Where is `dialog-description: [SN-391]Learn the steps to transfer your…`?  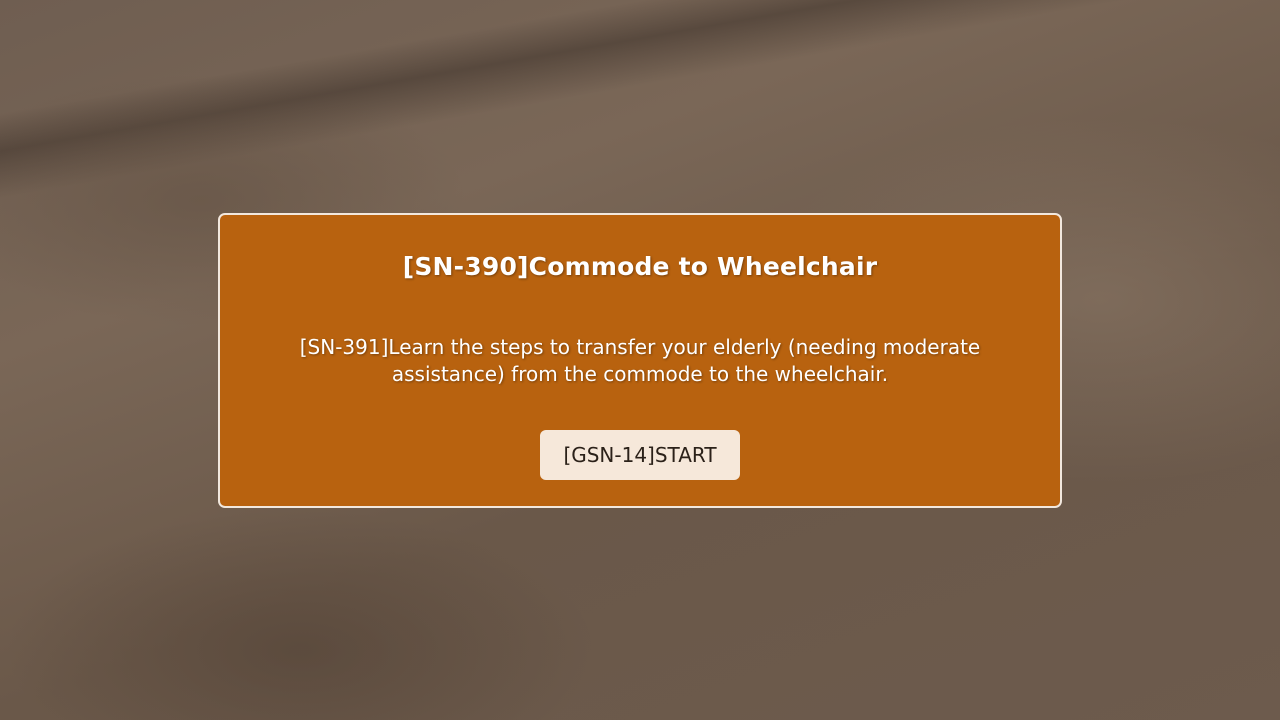 dialog-description: [SN-391]Learn the steps to transfer your… is located at coordinates (640, 360).